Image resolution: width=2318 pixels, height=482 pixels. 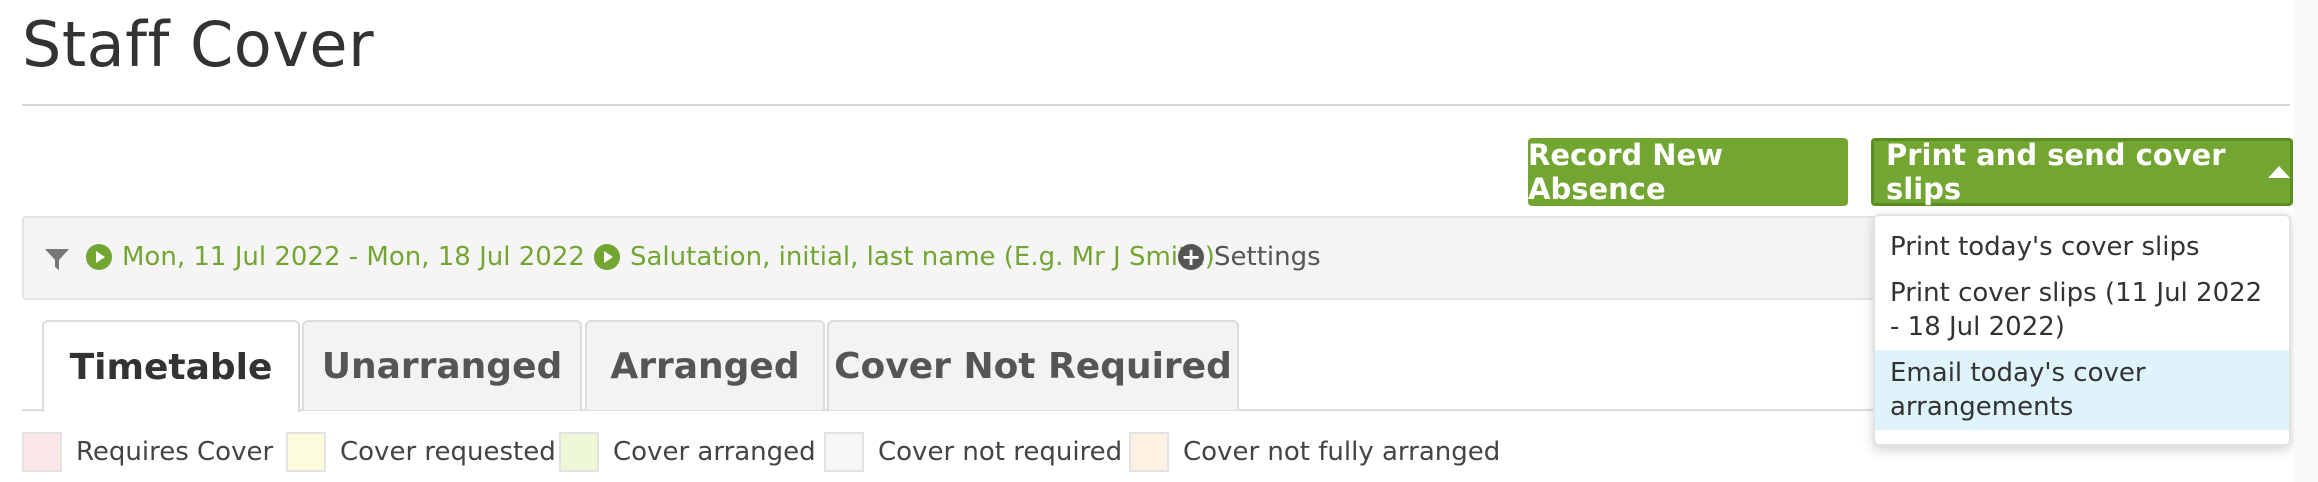 I want to click on filter-date-range: Mon, 11 Jul 2022 - Mon, 18 Jul 2022, so click(x=335, y=257).